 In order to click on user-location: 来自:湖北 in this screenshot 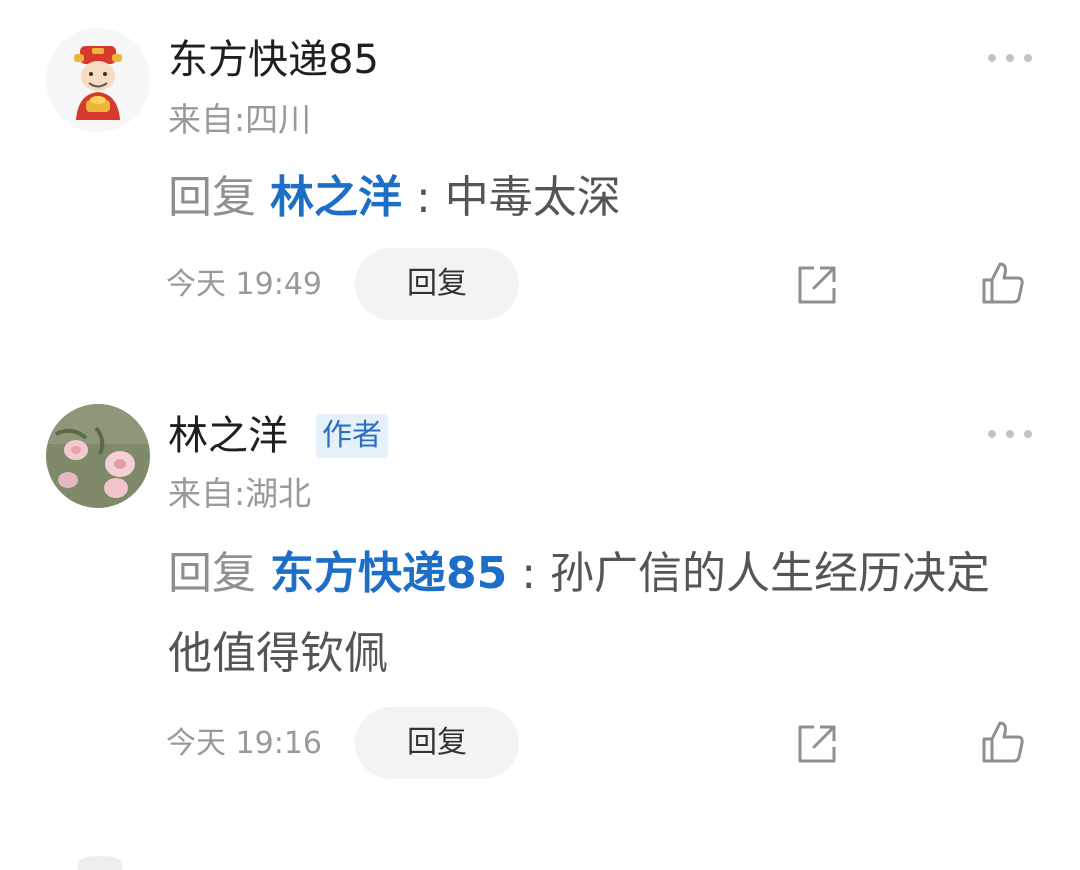, I will do `click(240, 493)`.